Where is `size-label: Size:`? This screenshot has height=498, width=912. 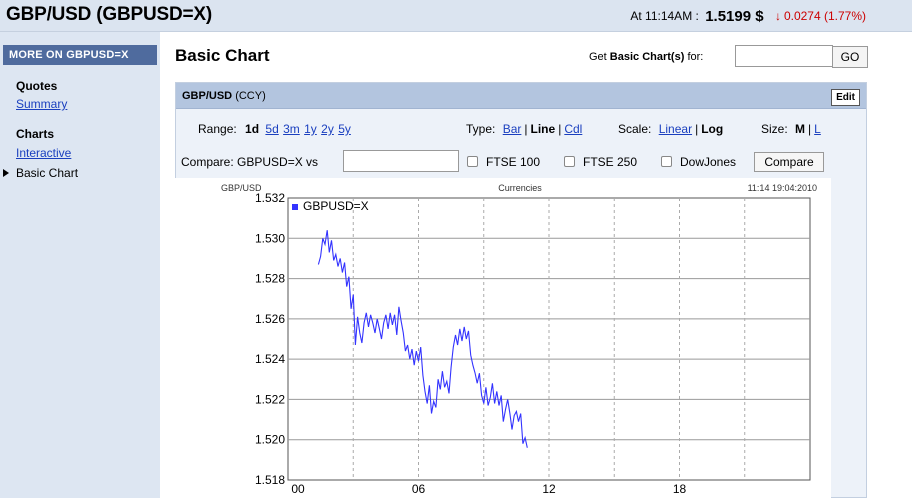
size-label: Size: is located at coordinates (774, 129).